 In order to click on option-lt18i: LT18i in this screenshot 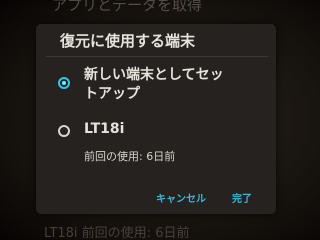, I will do `click(104, 129)`.